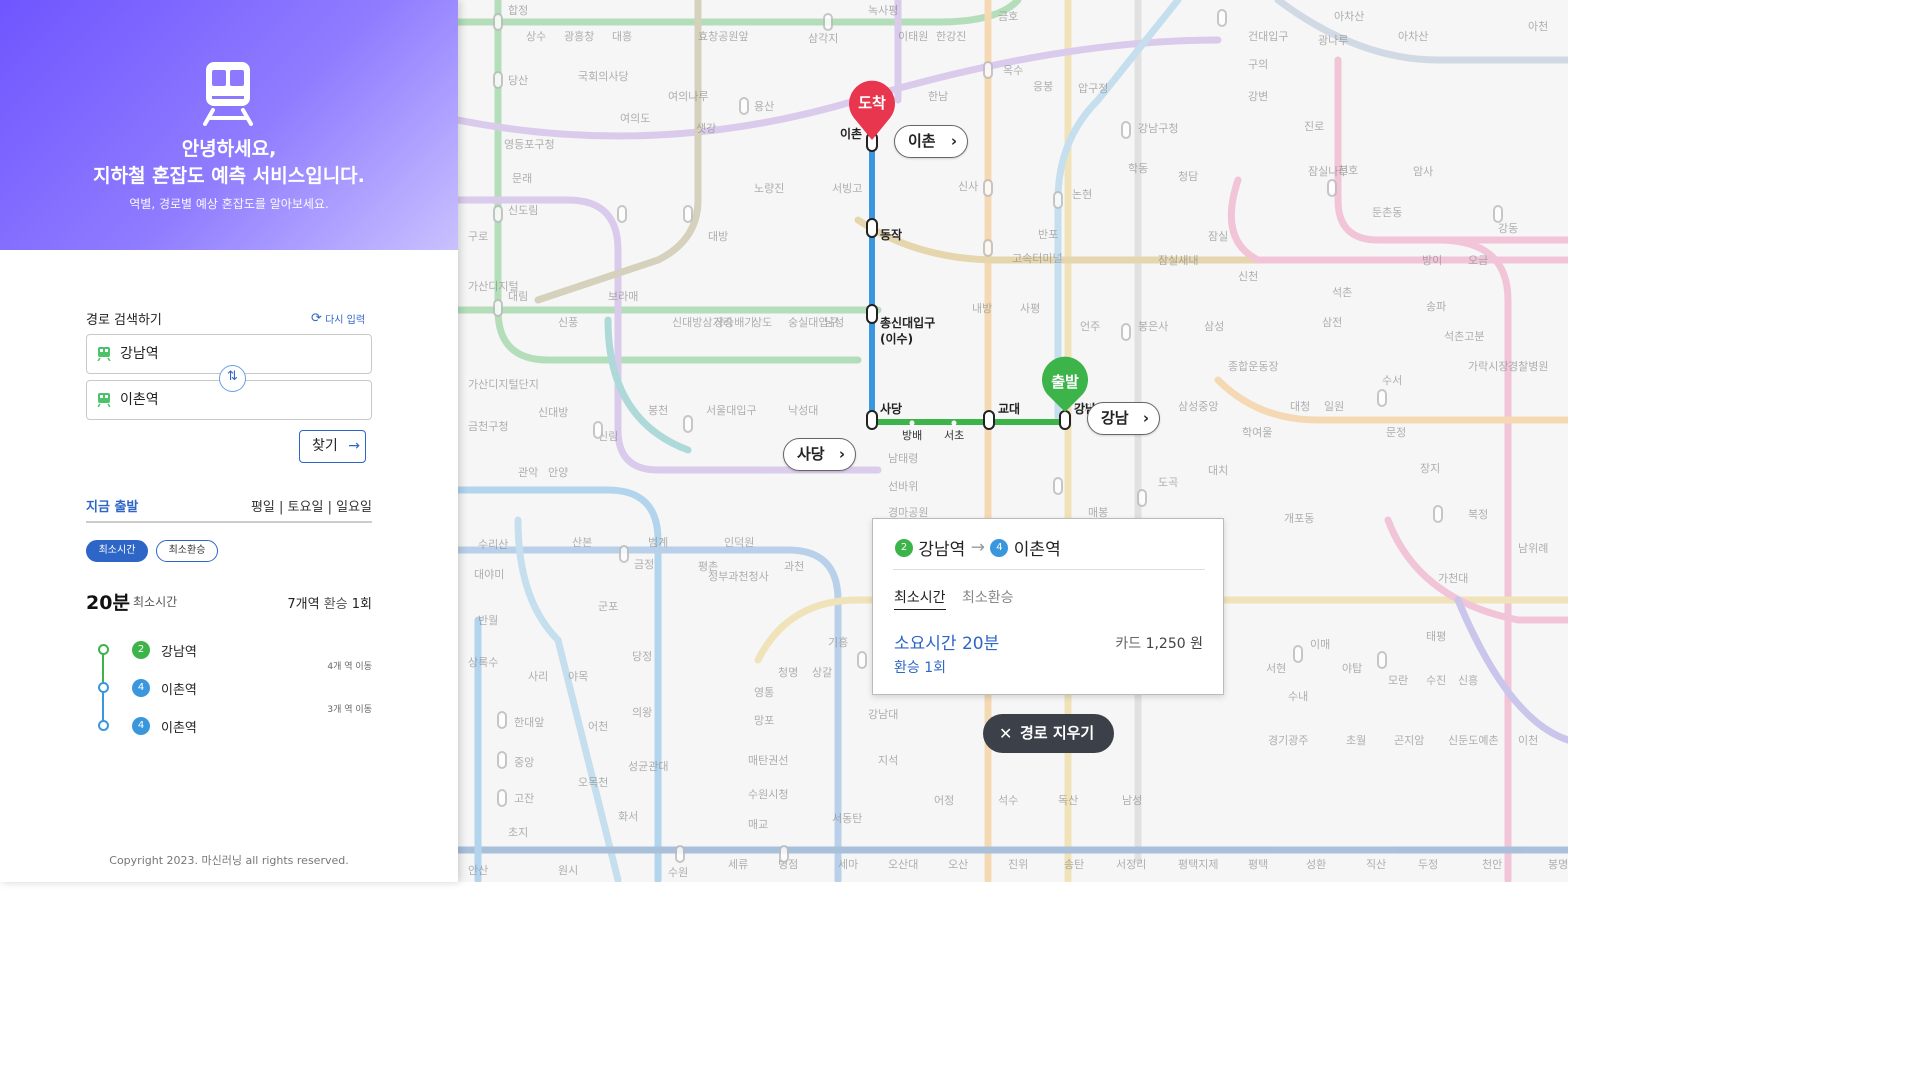  Describe the element at coordinates (329, 602) in the screenshot. I see `summary-stats: 7개역 환승 1회` at that location.